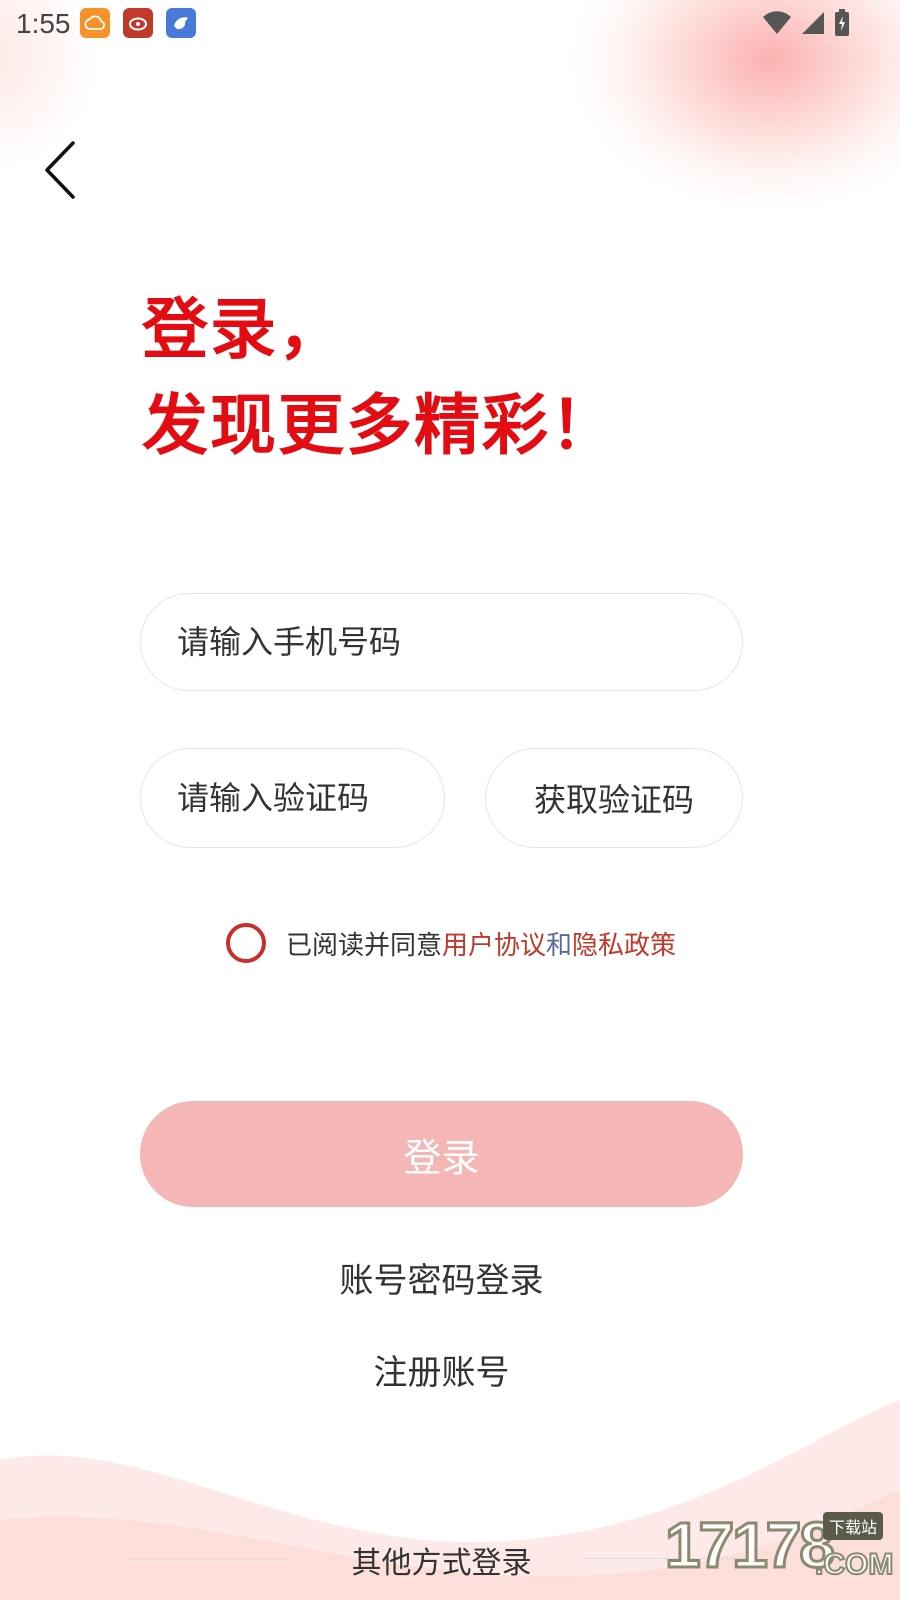  What do you see at coordinates (441, 1369) in the screenshot?
I see `register-link: 注册账号` at bounding box center [441, 1369].